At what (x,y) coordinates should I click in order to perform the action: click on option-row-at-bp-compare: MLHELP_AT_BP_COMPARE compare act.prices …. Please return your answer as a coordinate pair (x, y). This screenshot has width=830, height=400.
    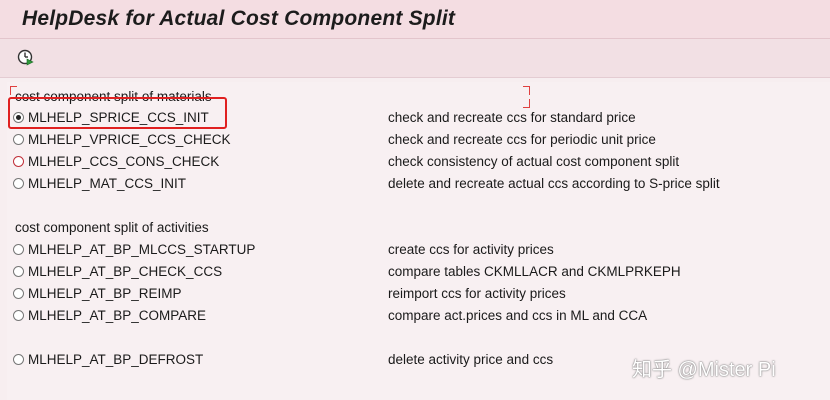
    Looking at the image, I should click on (393, 317).